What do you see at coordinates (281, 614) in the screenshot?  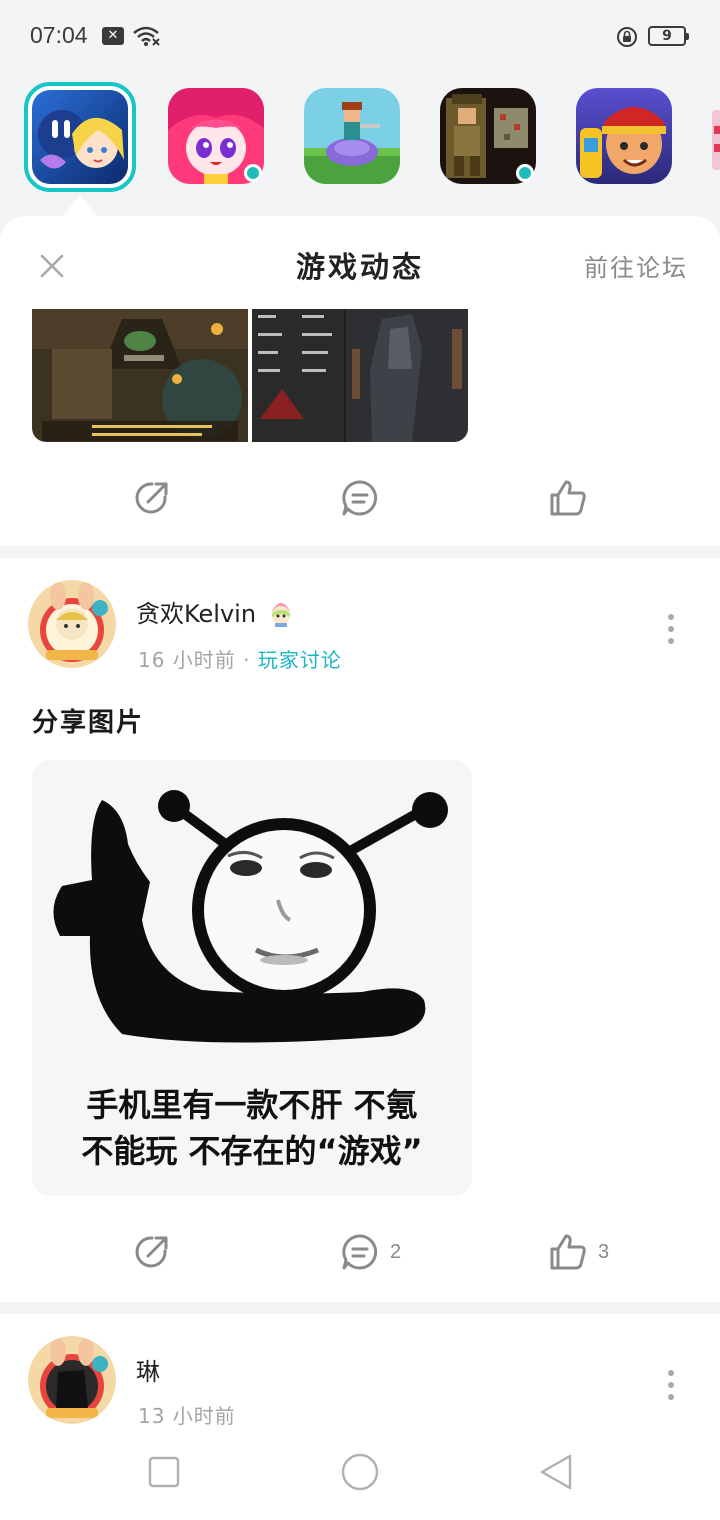 I see `author-badge-icon` at bounding box center [281, 614].